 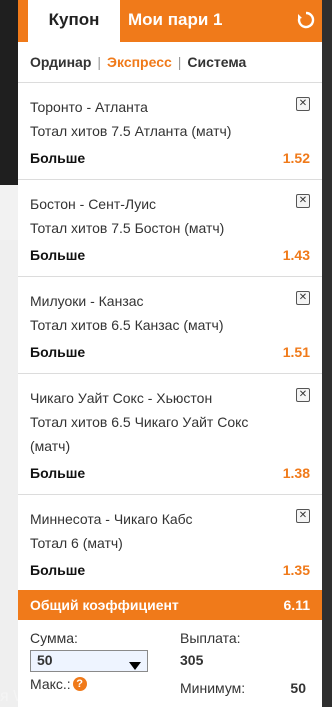 What do you see at coordinates (10, 92) in the screenshot?
I see `page-background-dark` at bounding box center [10, 92].